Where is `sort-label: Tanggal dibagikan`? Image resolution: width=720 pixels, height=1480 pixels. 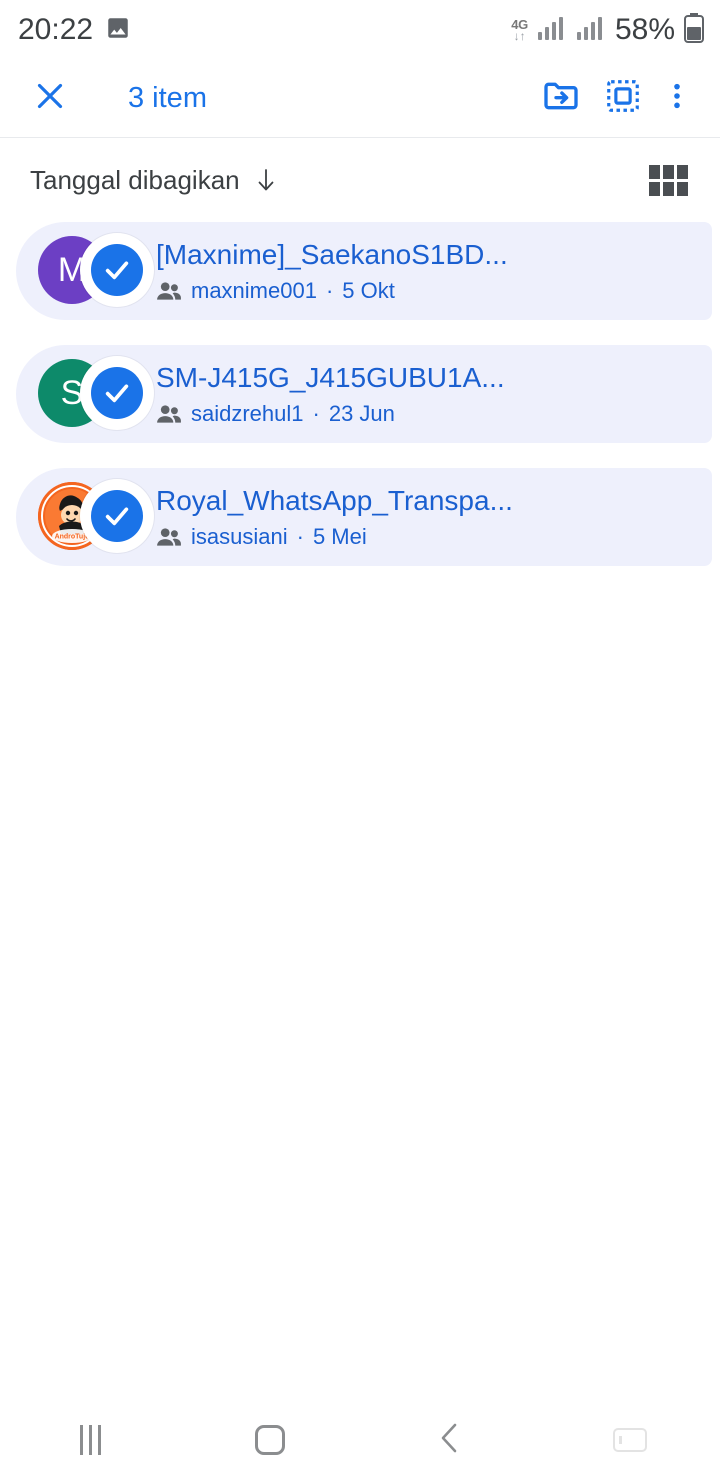
sort-label: Tanggal dibagikan is located at coordinates (135, 179).